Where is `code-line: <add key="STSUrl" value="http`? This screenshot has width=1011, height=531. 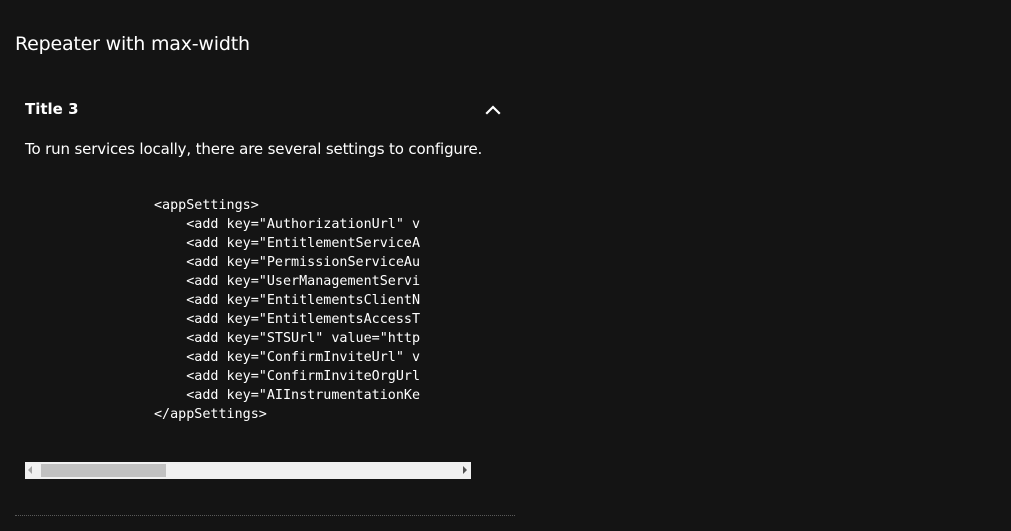
code-line: <add key="STSUrl" value="http is located at coordinates (223, 338).